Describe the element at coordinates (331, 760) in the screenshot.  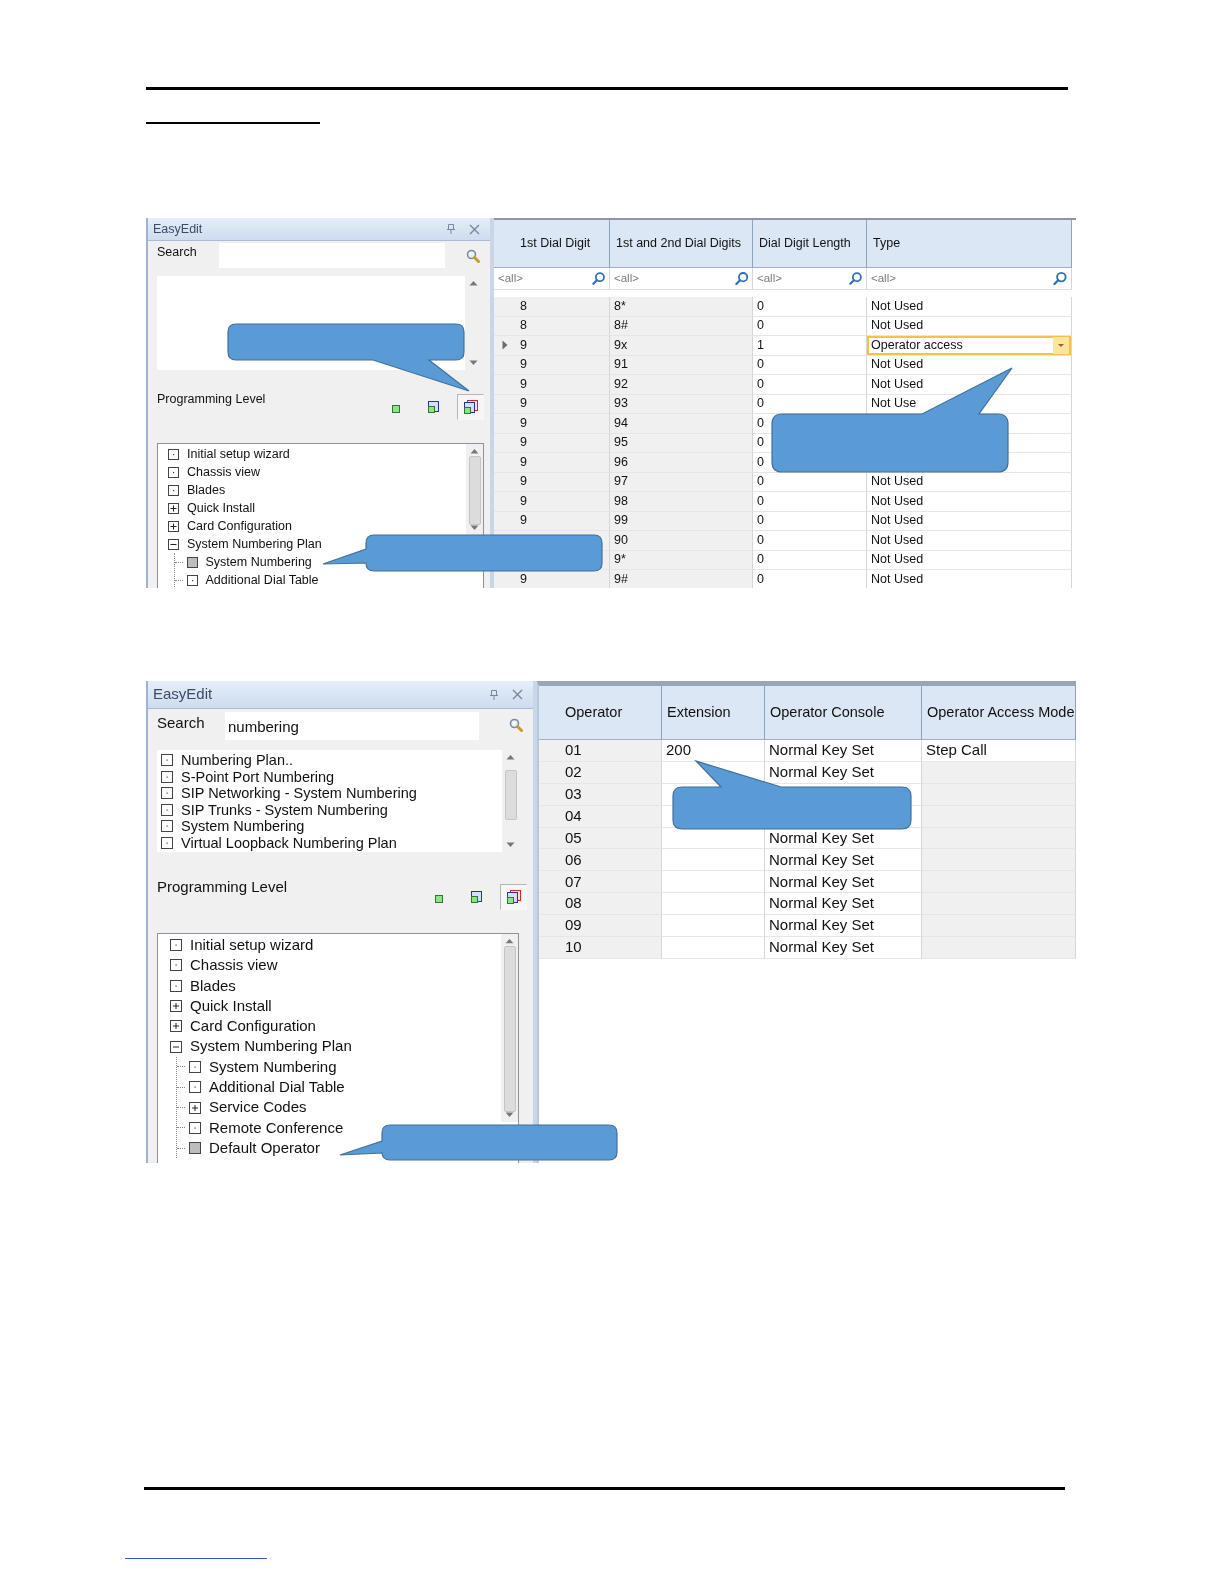
I see `result-item: Numbering Plan..` at that location.